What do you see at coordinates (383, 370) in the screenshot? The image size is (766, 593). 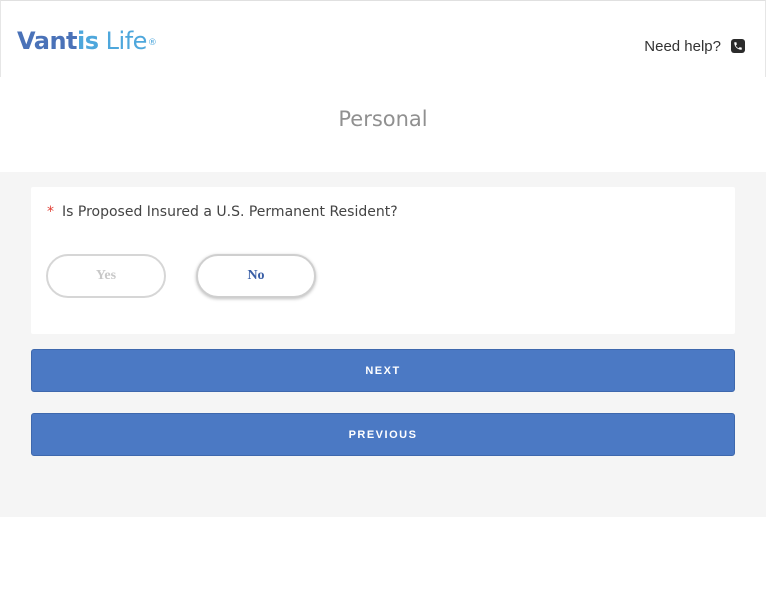 I see `next-button: NEXT` at bounding box center [383, 370].